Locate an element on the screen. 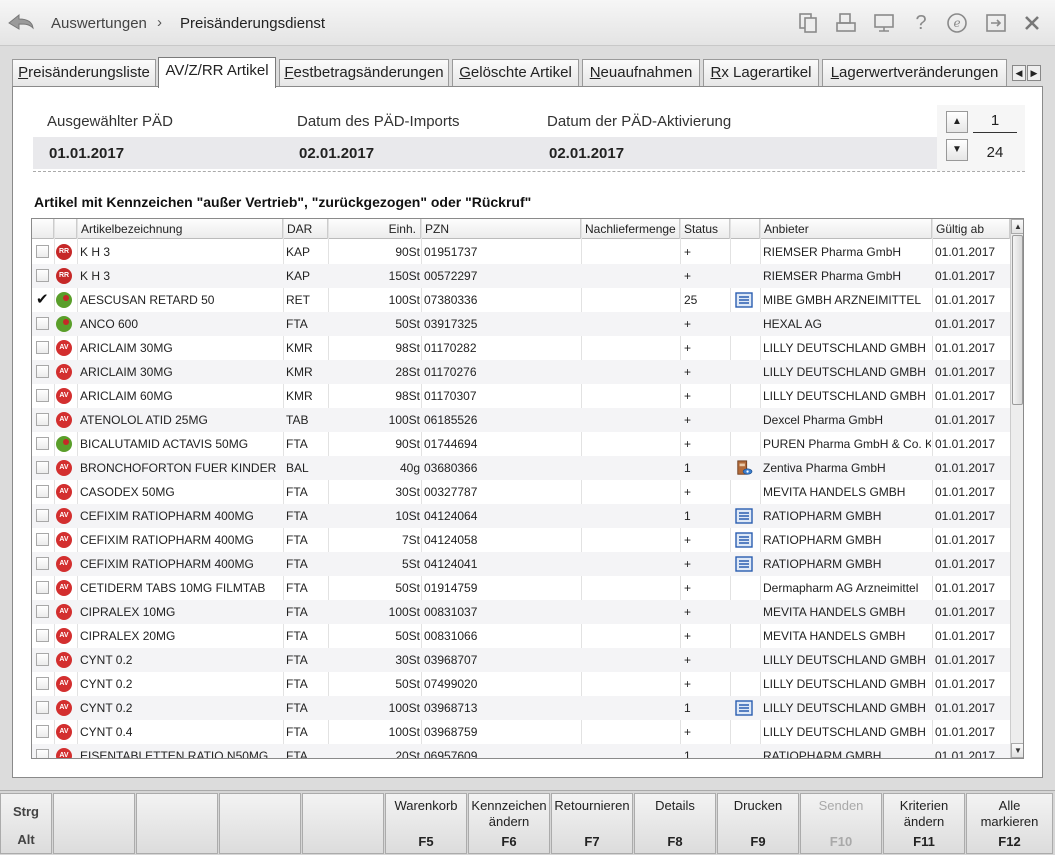 Image resolution: width=1055 pixels, height=855 pixels. fkey-drucken-button: Drucken F9 is located at coordinates (758, 823).